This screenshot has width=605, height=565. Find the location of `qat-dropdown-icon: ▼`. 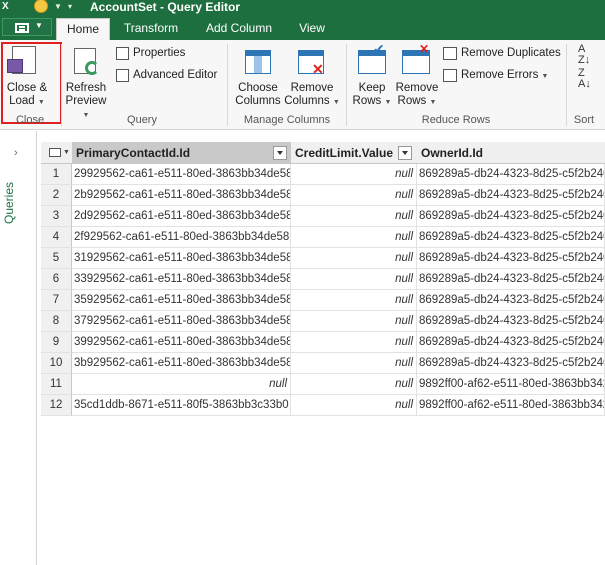

qat-dropdown-icon: ▼ is located at coordinates (58, 7).